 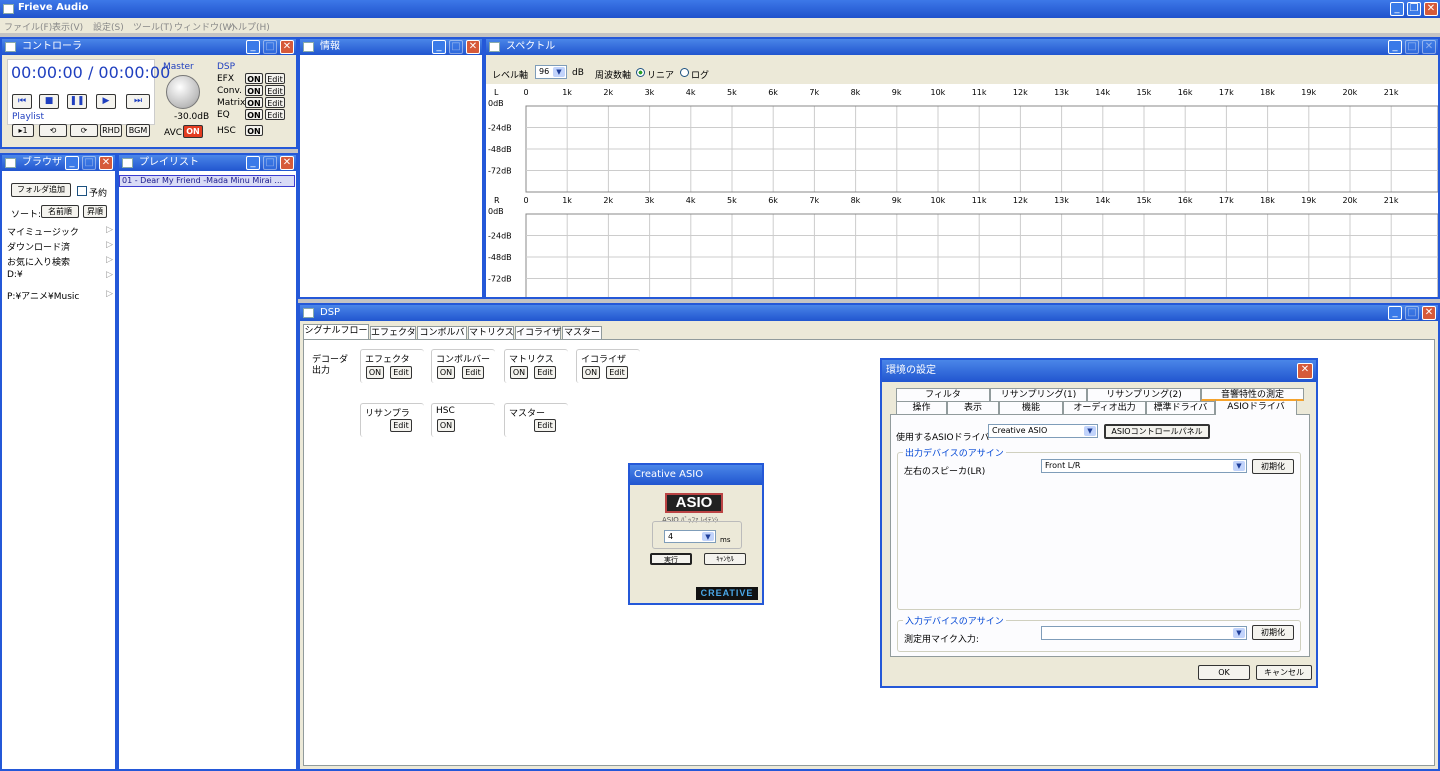 I want to click on convolver-edit-button: Edit, so click(x=473, y=372).